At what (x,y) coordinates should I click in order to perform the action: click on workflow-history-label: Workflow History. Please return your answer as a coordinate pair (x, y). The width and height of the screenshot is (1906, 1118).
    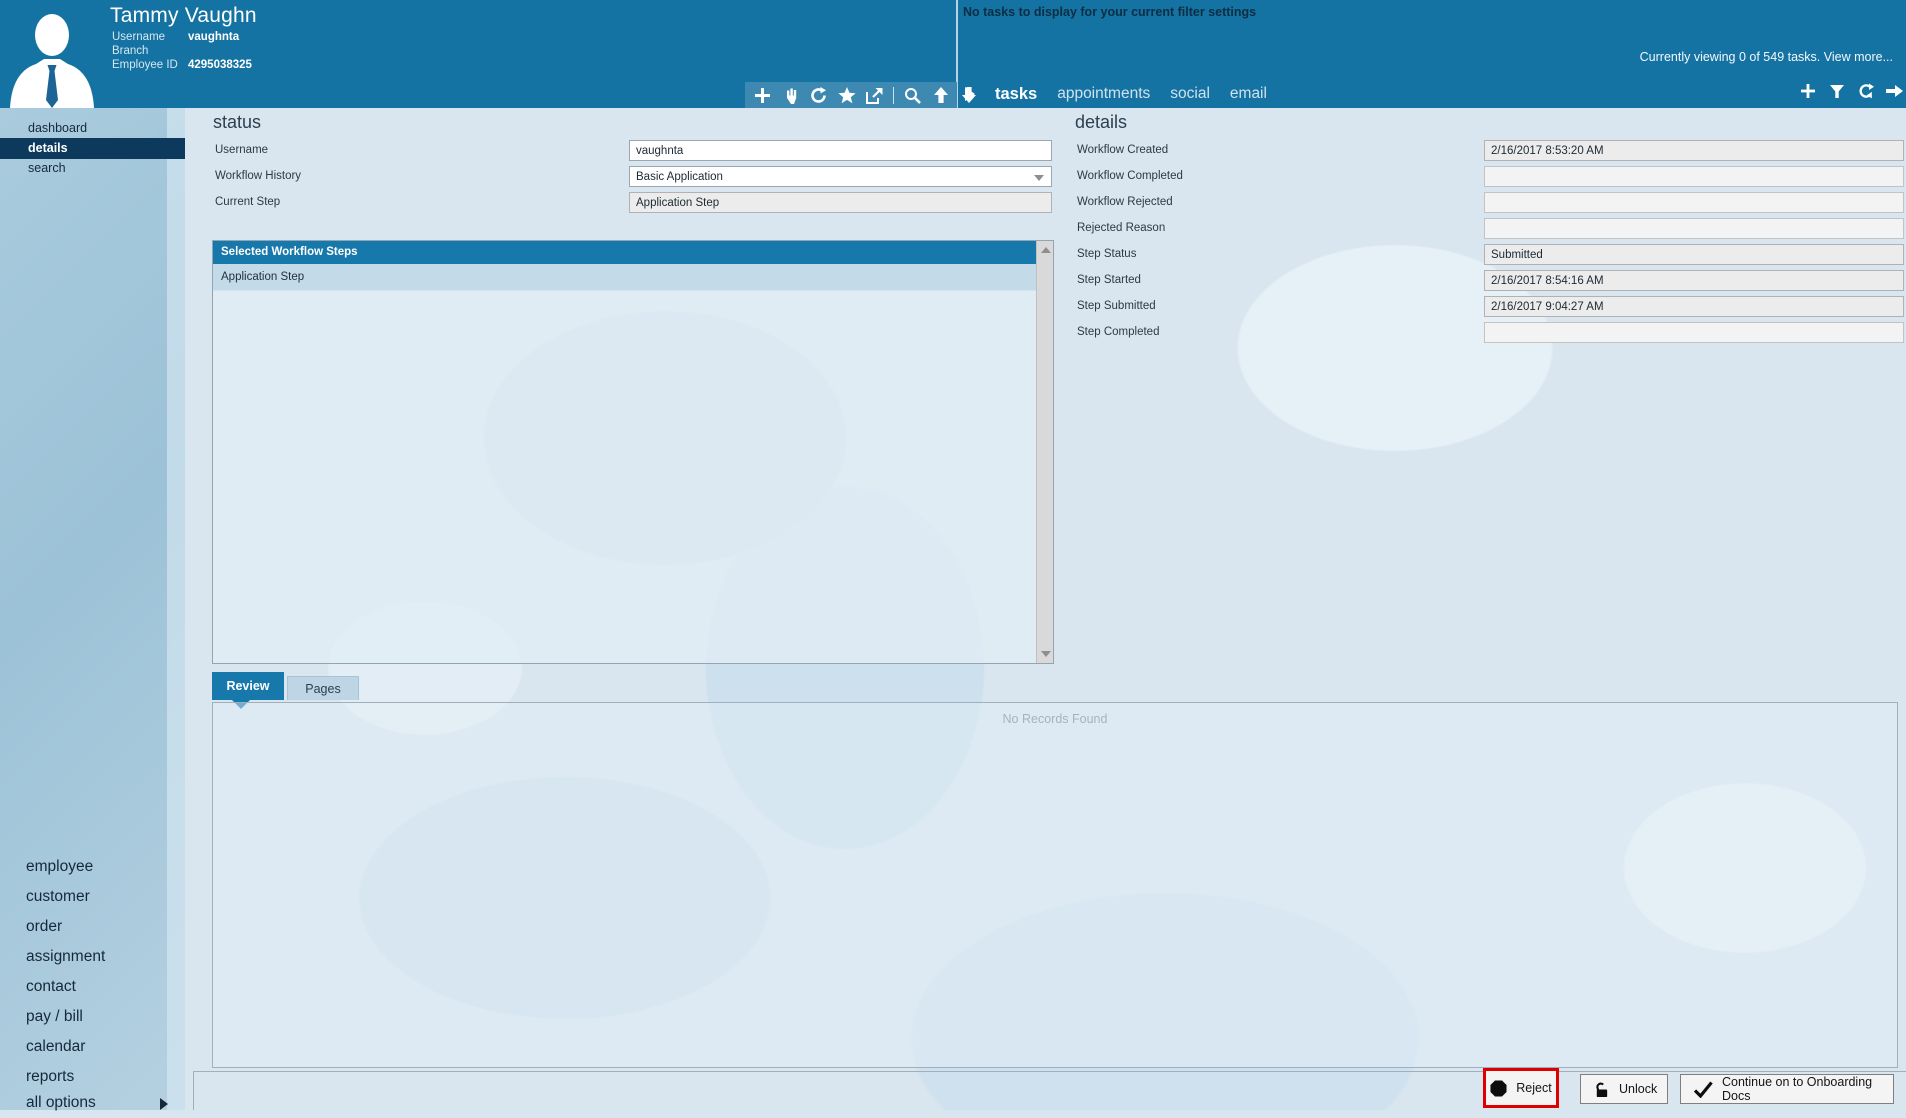
    Looking at the image, I should click on (258, 176).